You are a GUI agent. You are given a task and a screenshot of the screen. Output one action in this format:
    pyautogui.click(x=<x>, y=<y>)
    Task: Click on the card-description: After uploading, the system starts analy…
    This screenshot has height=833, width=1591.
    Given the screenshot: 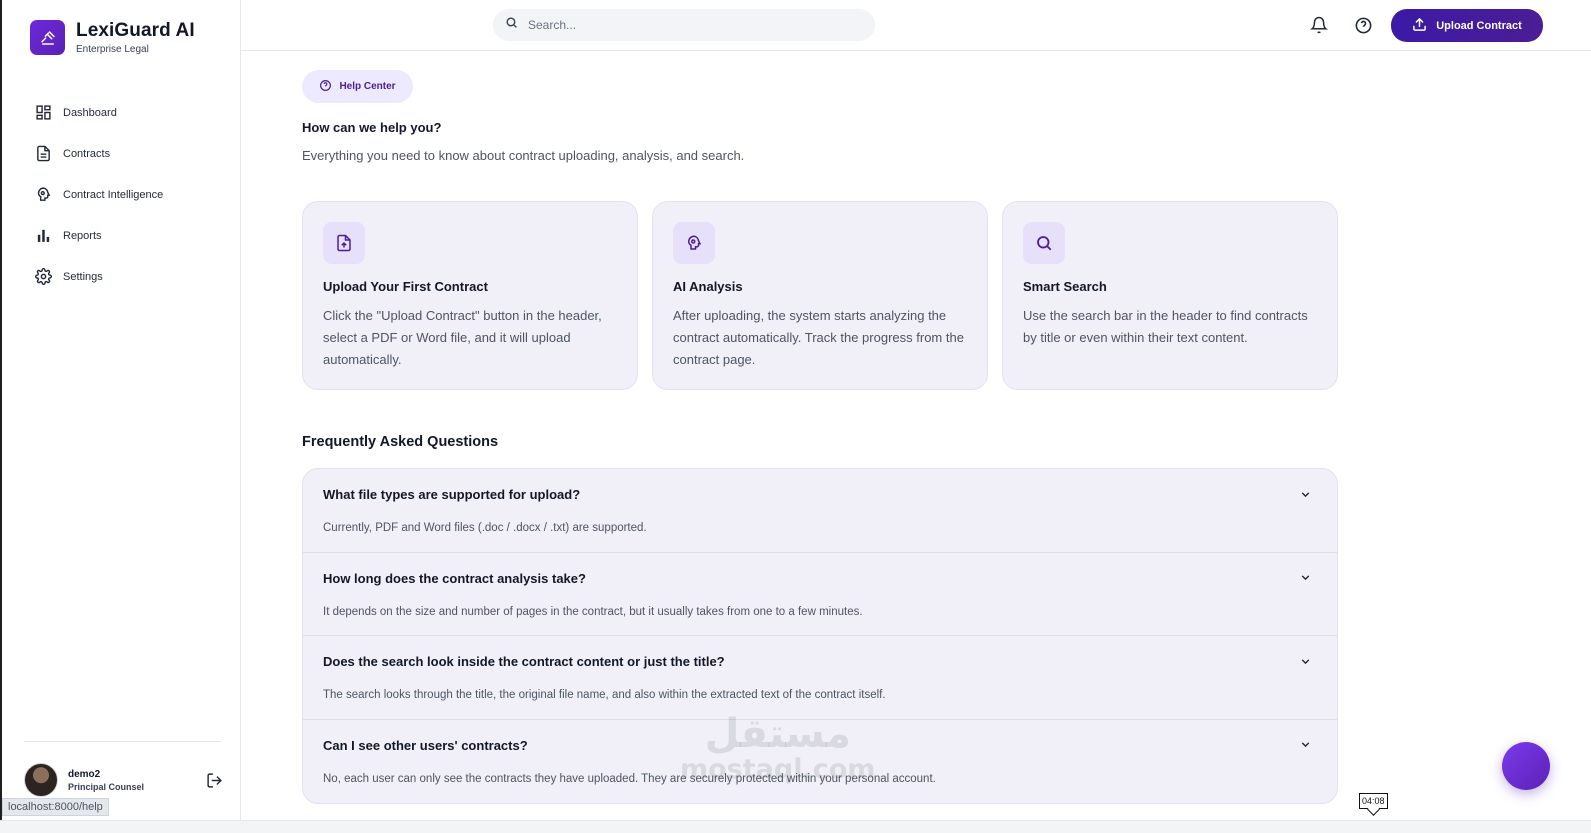 What is the action you would take?
    pyautogui.click(x=818, y=337)
    